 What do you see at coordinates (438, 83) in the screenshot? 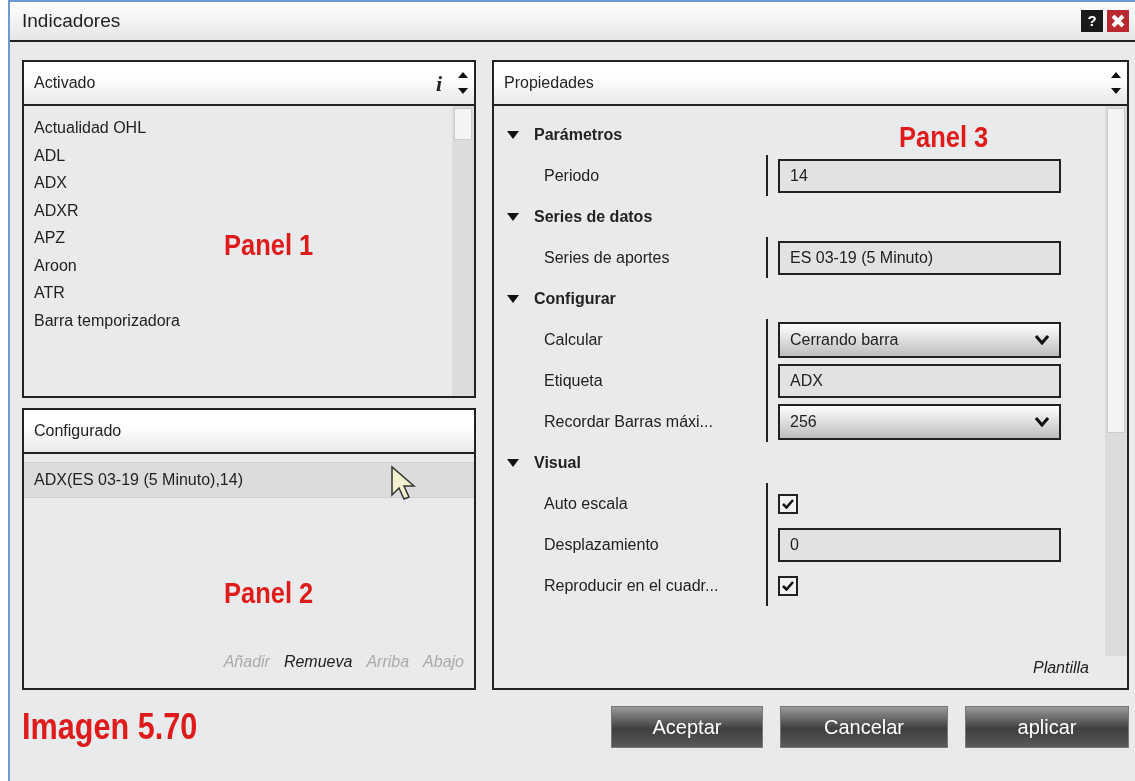
I see `info-icon: i` at bounding box center [438, 83].